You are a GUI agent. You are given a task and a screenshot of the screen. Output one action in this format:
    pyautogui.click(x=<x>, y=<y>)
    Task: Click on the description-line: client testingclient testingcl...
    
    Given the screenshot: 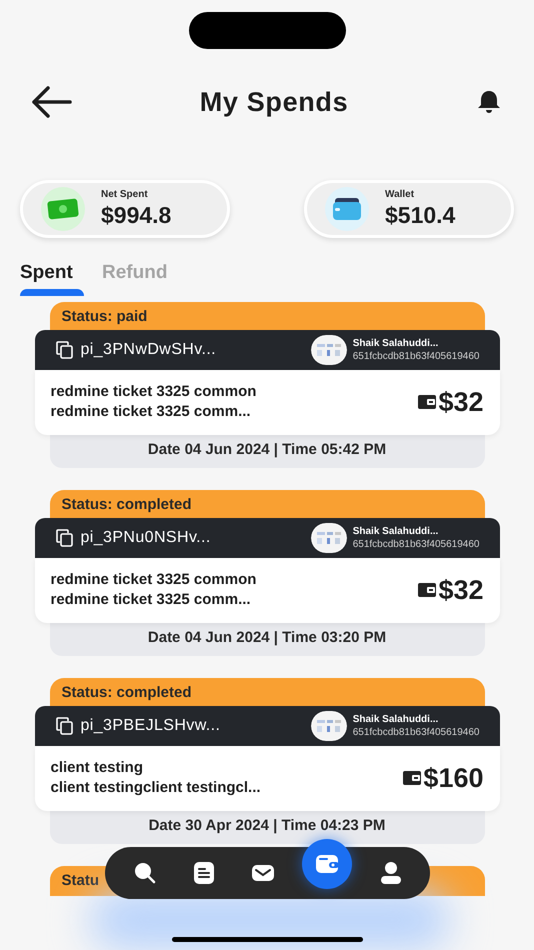 What is the action you would take?
    pyautogui.click(x=155, y=788)
    